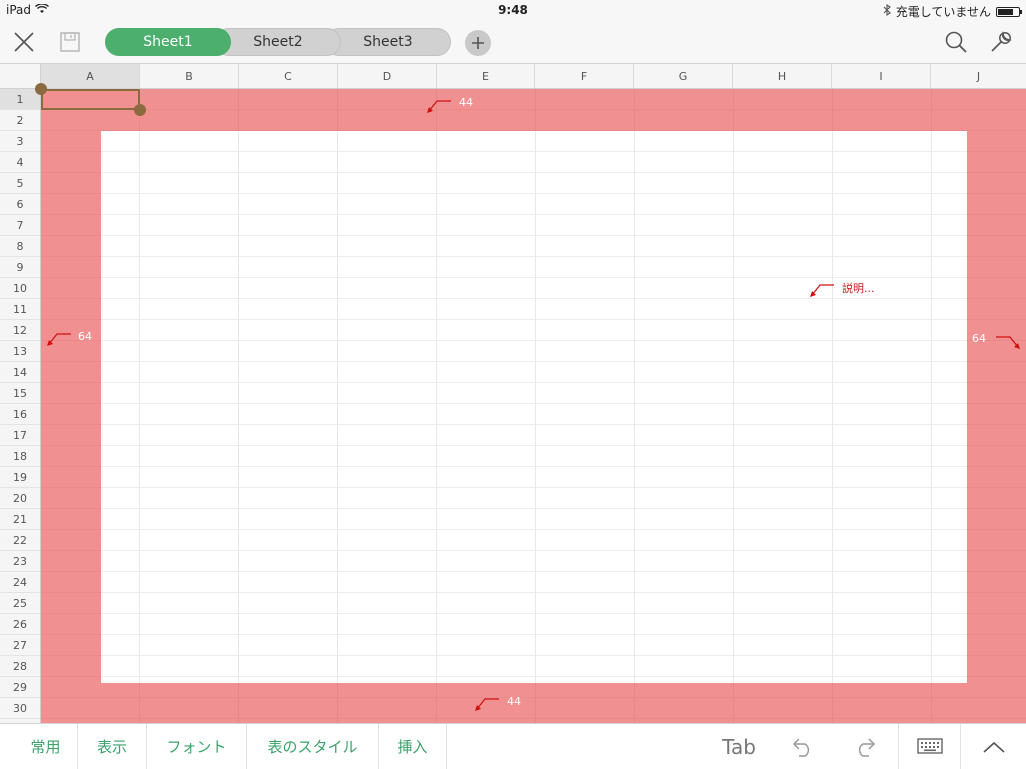 Image resolution: width=1026 pixels, height=769 pixels. What do you see at coordinates (739, 746) in the screenshot?
I see `tab-key-button: Tab` at bounding box center [739, 746].